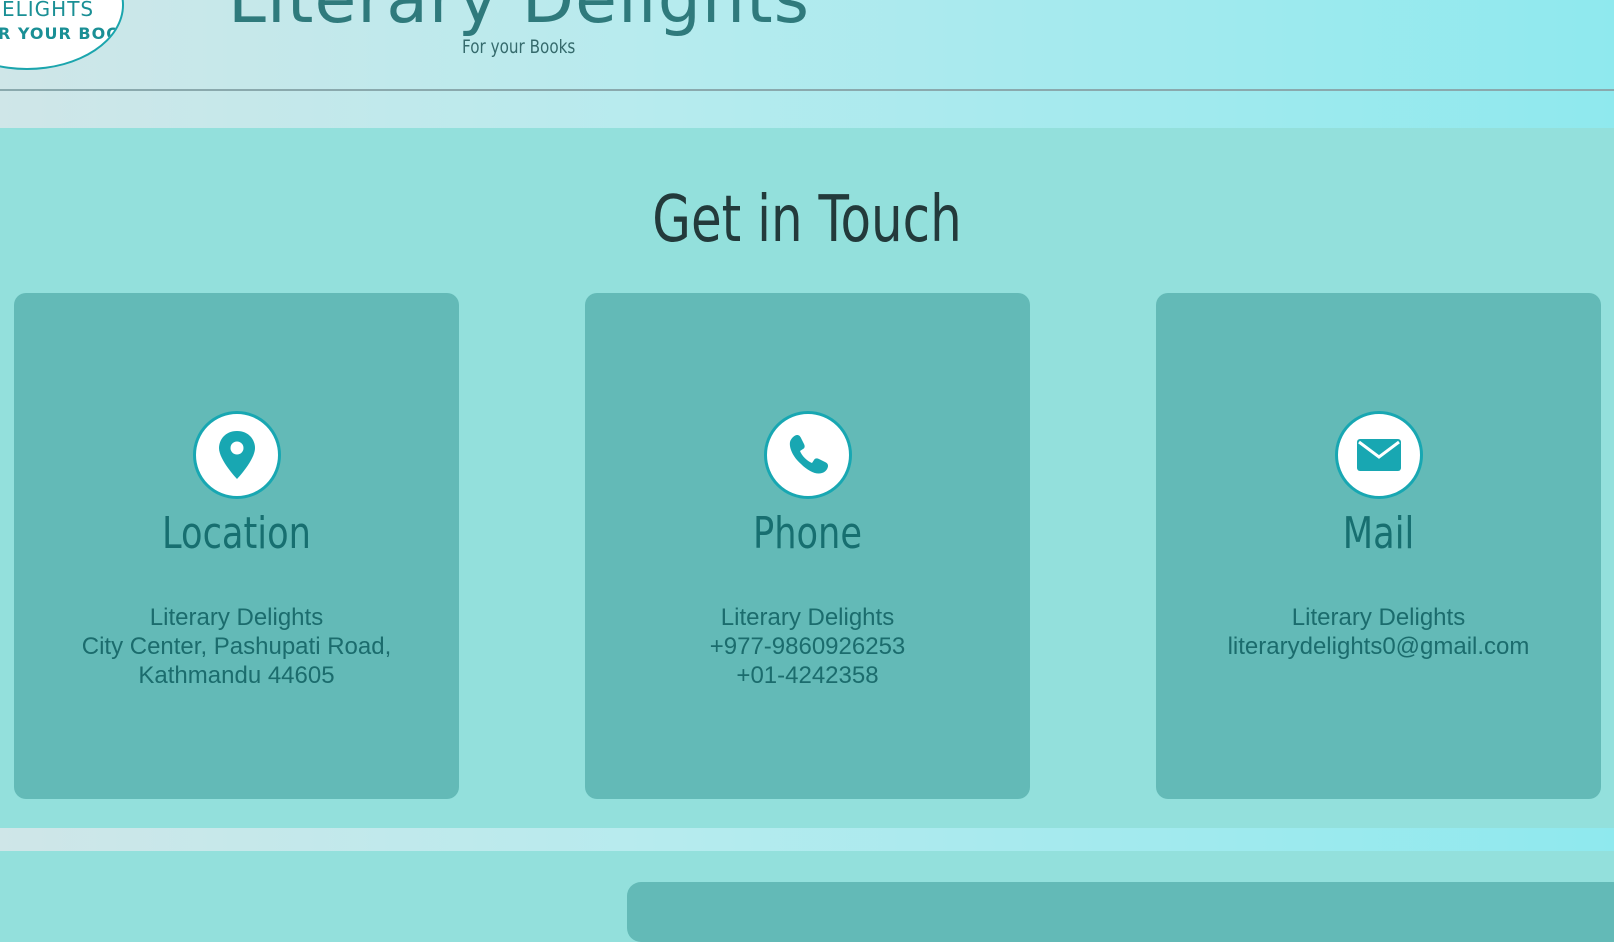 The height and width of the screenshot is (942, 1614). Describe the element at coordinates (236, 617) in the screenshot. I see `location-line: Literary Delights` at that location.